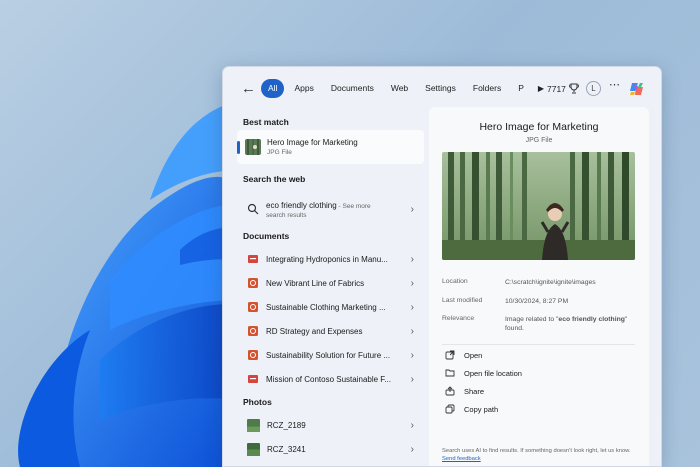  I want to click on document-item: New Vibrant Line of Fabrics ›, so click(331, 283).